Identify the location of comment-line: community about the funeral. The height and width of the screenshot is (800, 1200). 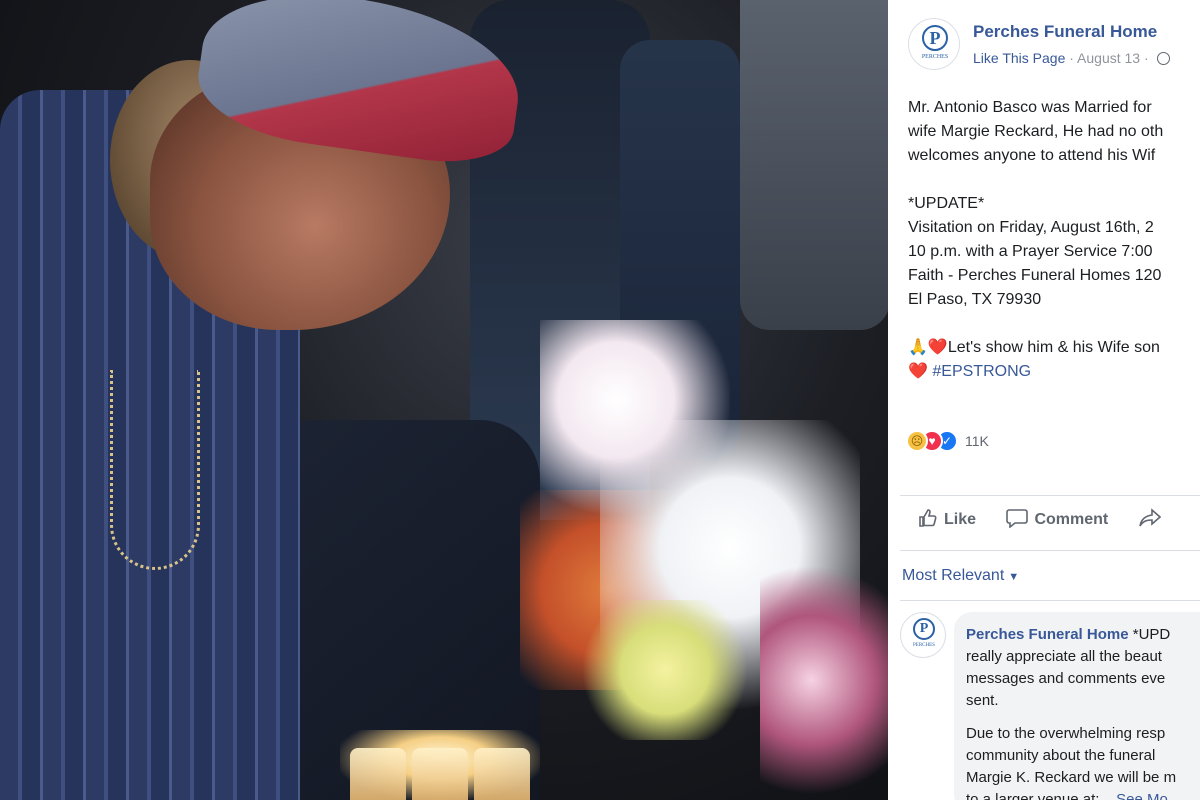
(1061, 755).